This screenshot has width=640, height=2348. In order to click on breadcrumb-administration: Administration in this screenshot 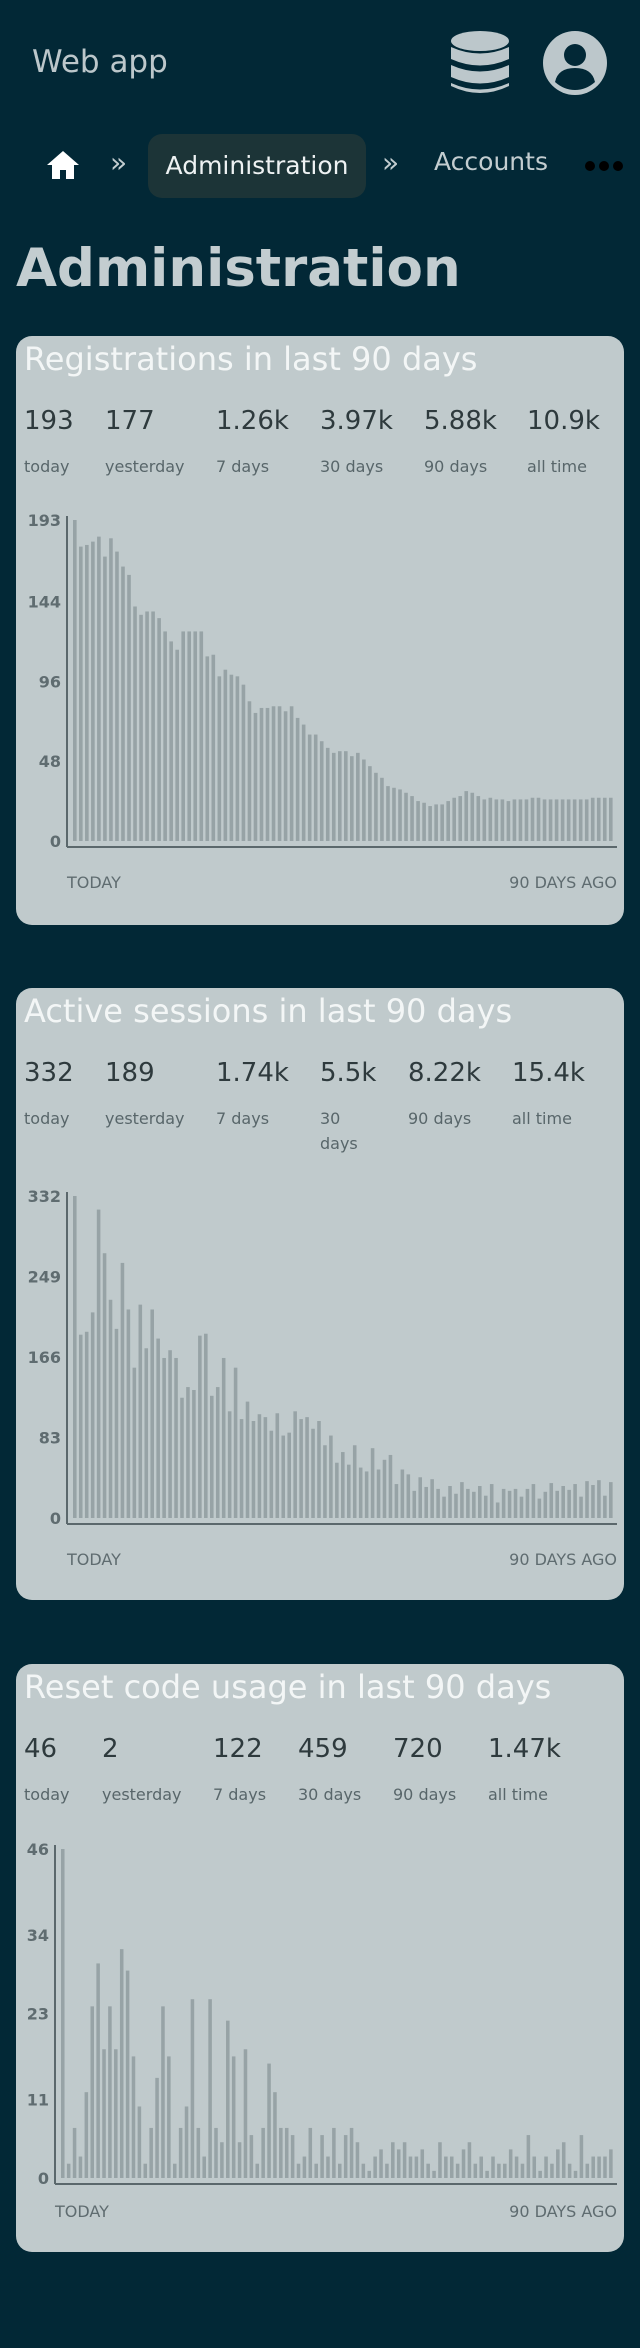, I will do `click(257, 166)`.